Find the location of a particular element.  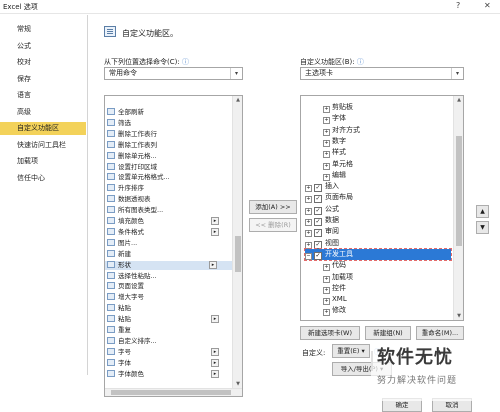

ribbon-tree-item: + 字体 is located at coordinates (387, 119).